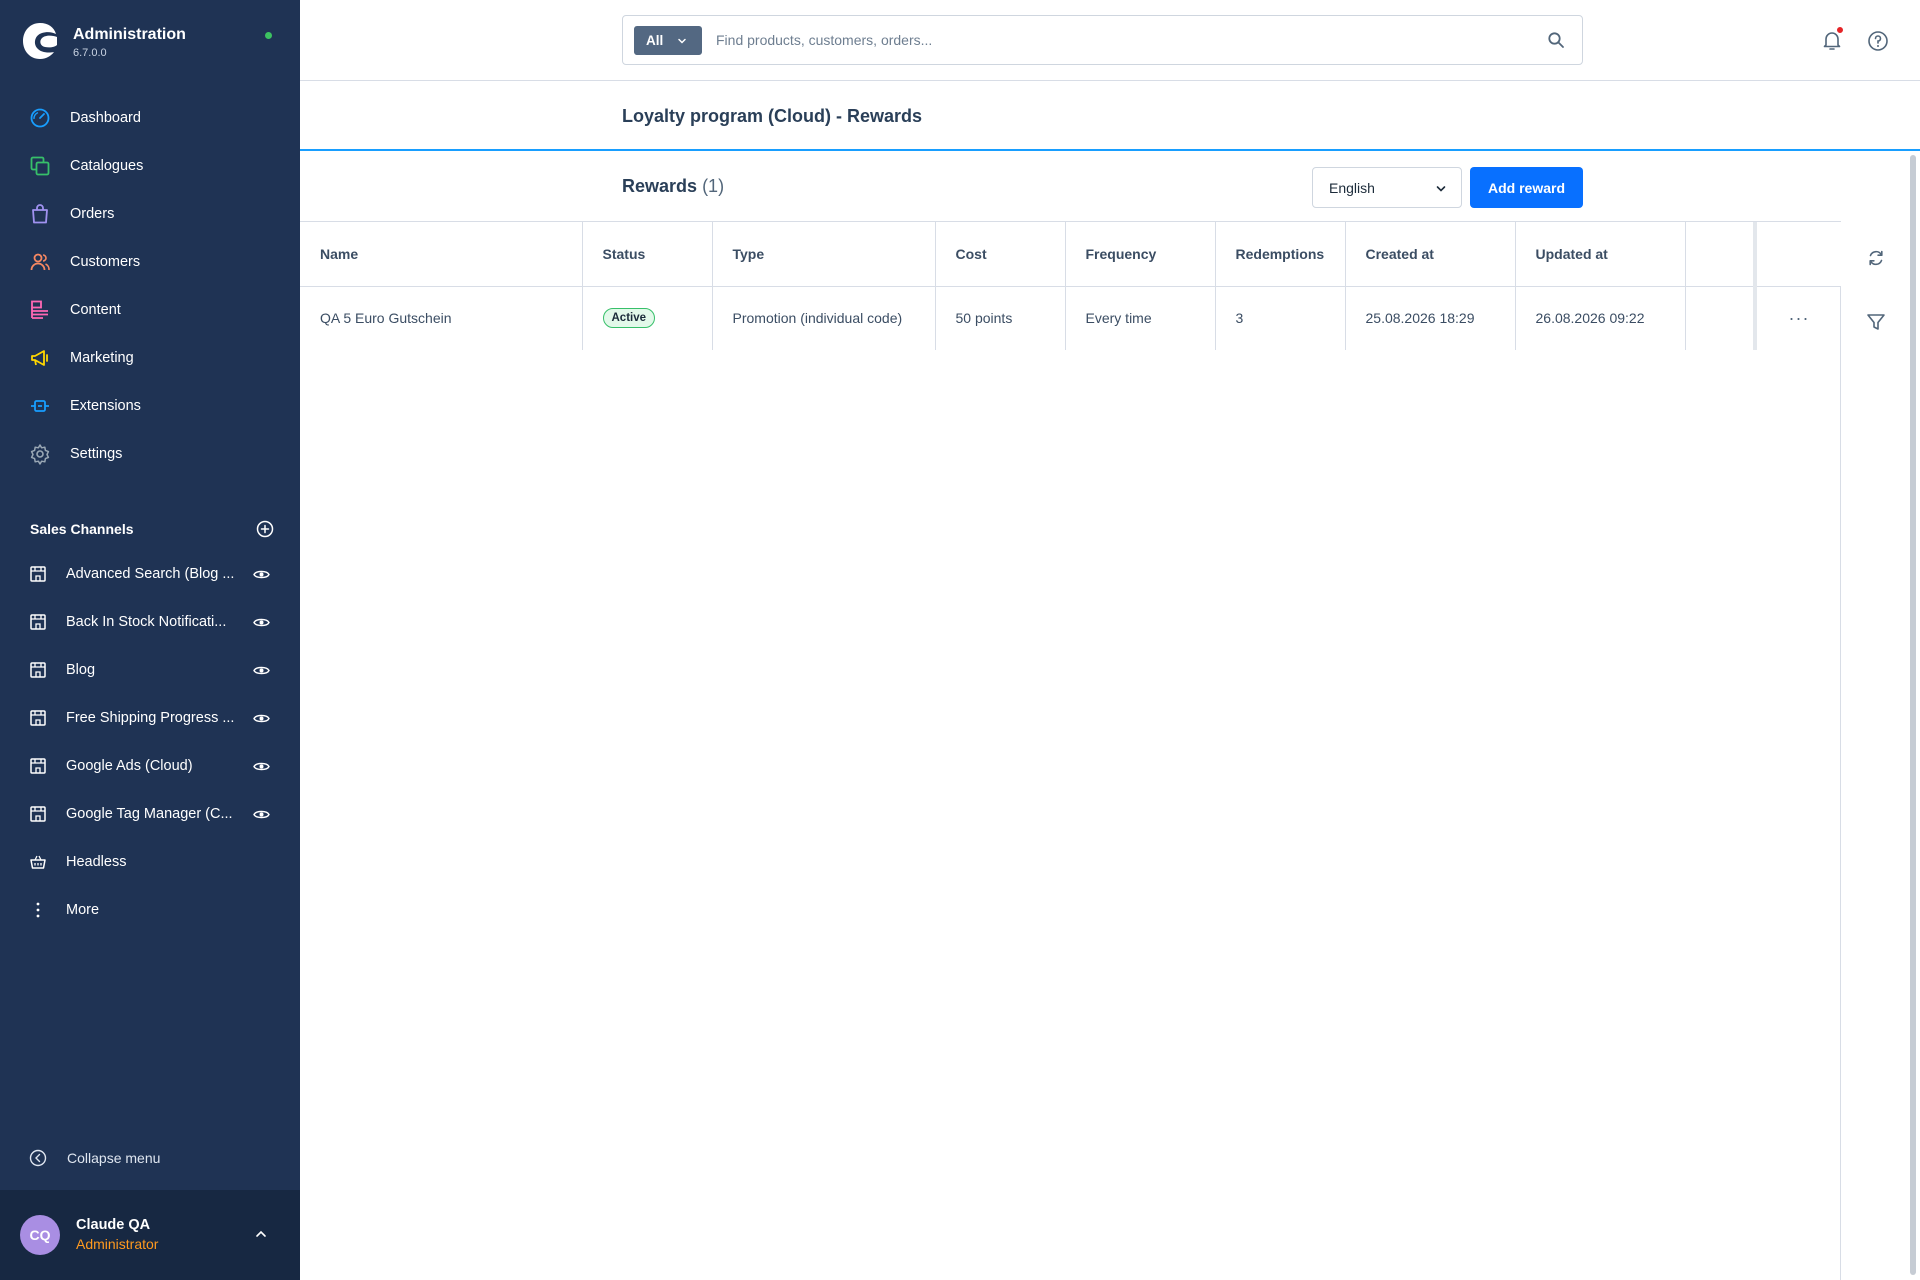 This screenshot has width=1920, height=1280. What do you see at coordinates (150, 310) in the screenshot?
I see `nav-item-content: Content` at bounding box center [150, 310].